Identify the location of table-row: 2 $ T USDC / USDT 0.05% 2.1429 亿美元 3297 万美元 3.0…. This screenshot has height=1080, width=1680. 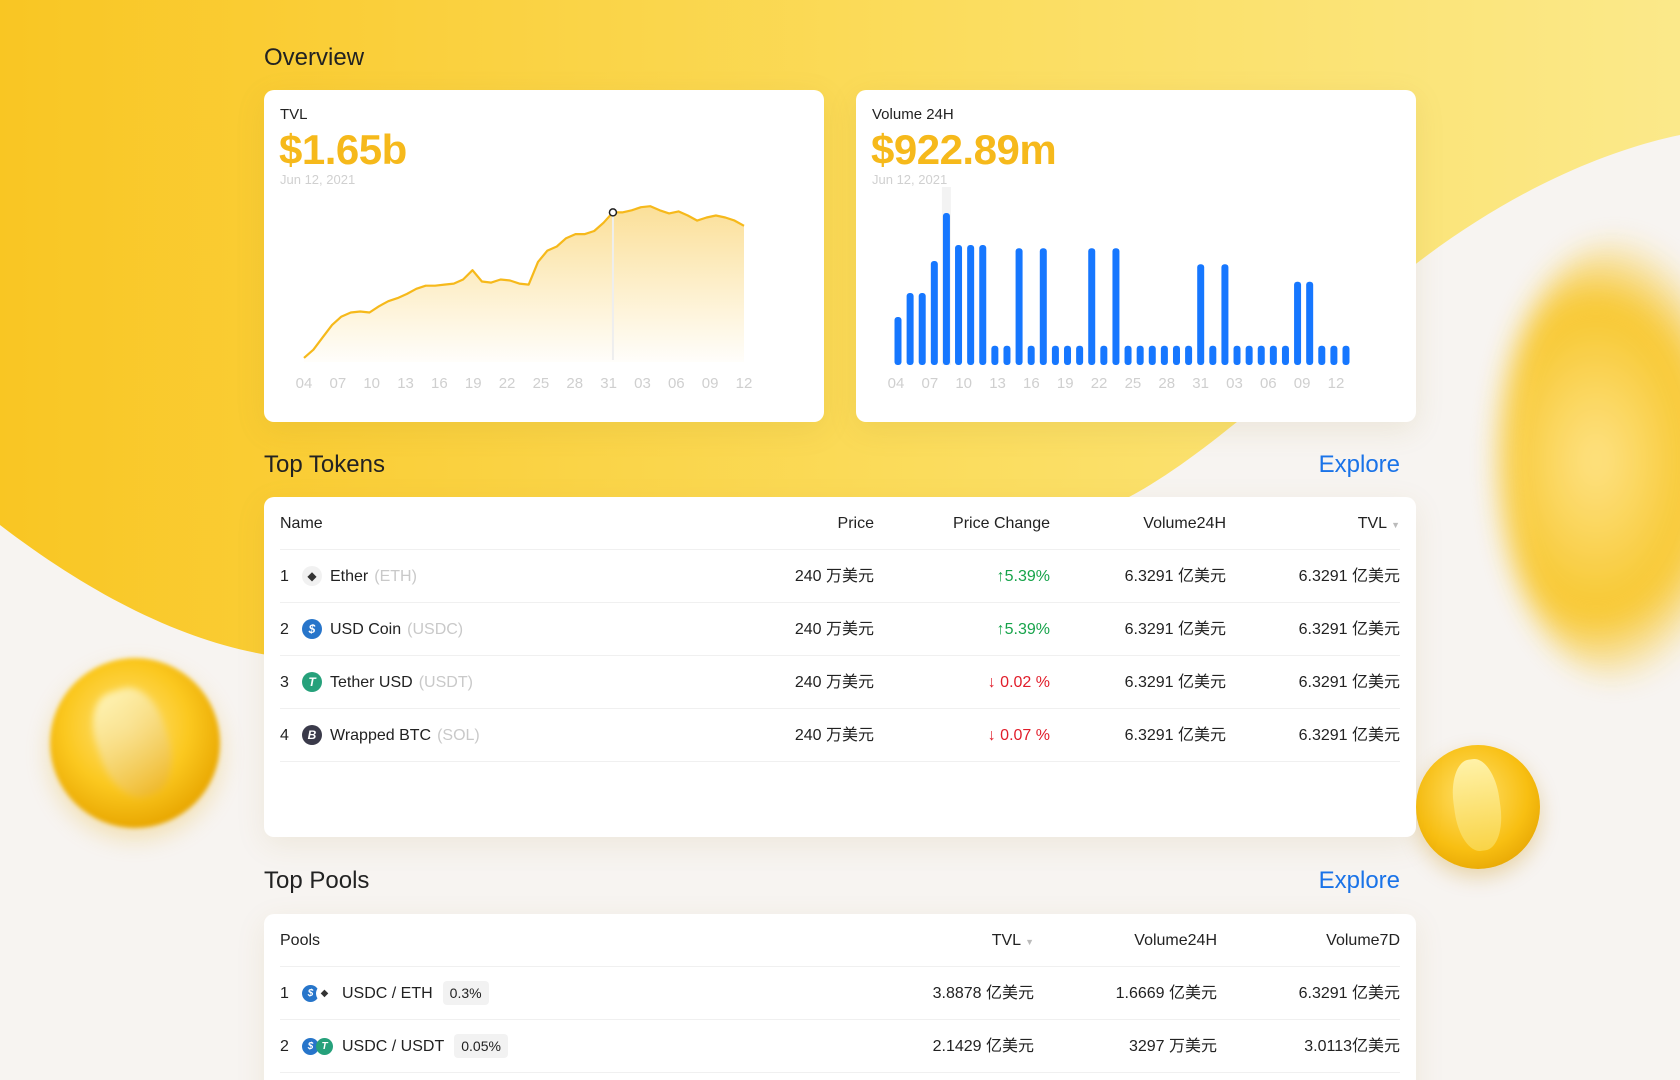
(840, 1046).